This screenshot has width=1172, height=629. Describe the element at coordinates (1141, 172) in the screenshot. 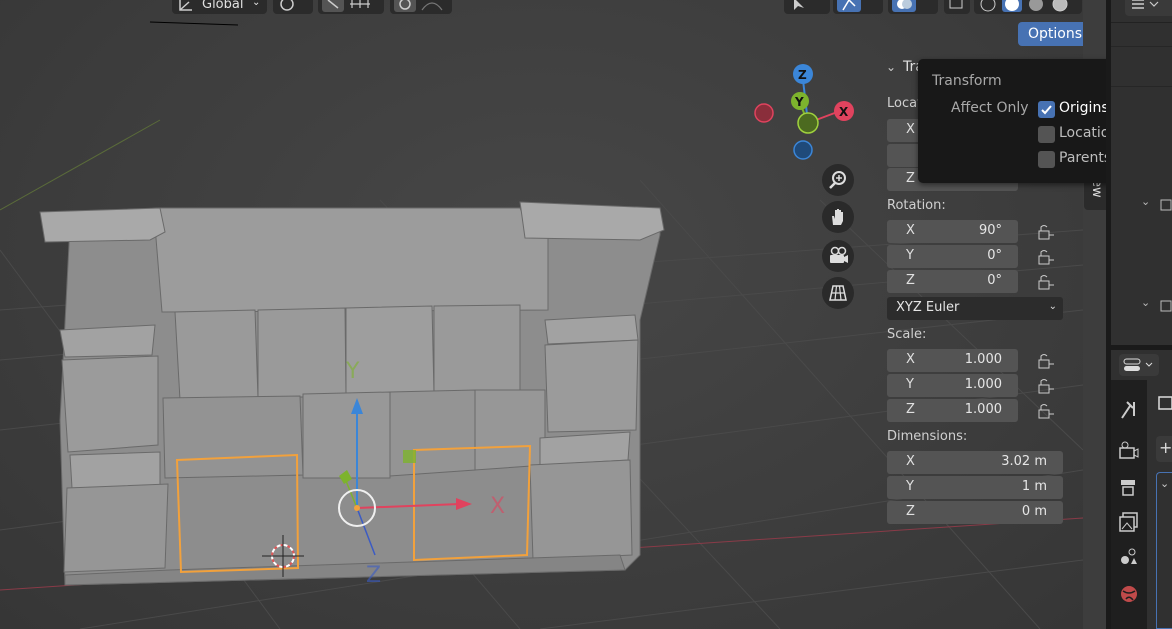

I see `outliner-editor: ⌄ ⌄` at that location.